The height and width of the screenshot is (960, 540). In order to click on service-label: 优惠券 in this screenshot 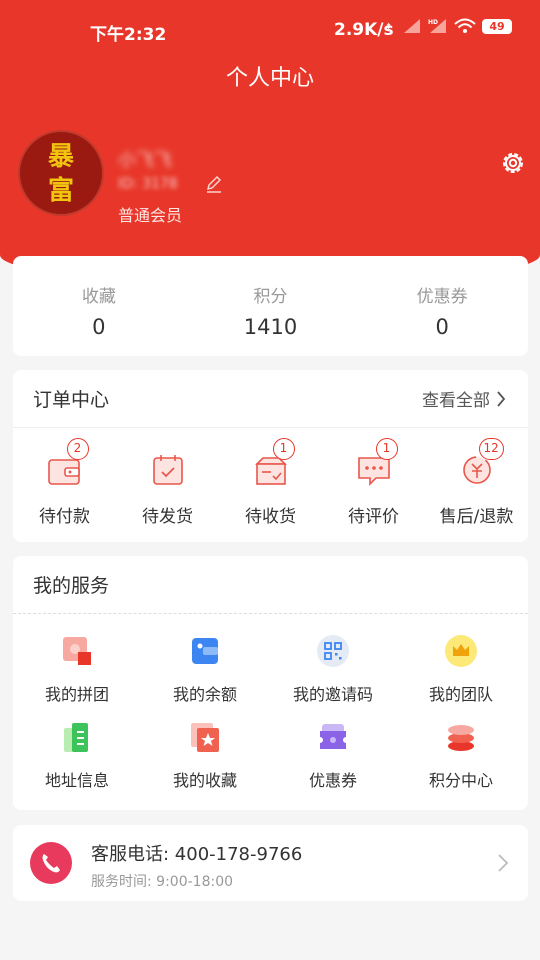, I will do `click(332, 780)`.